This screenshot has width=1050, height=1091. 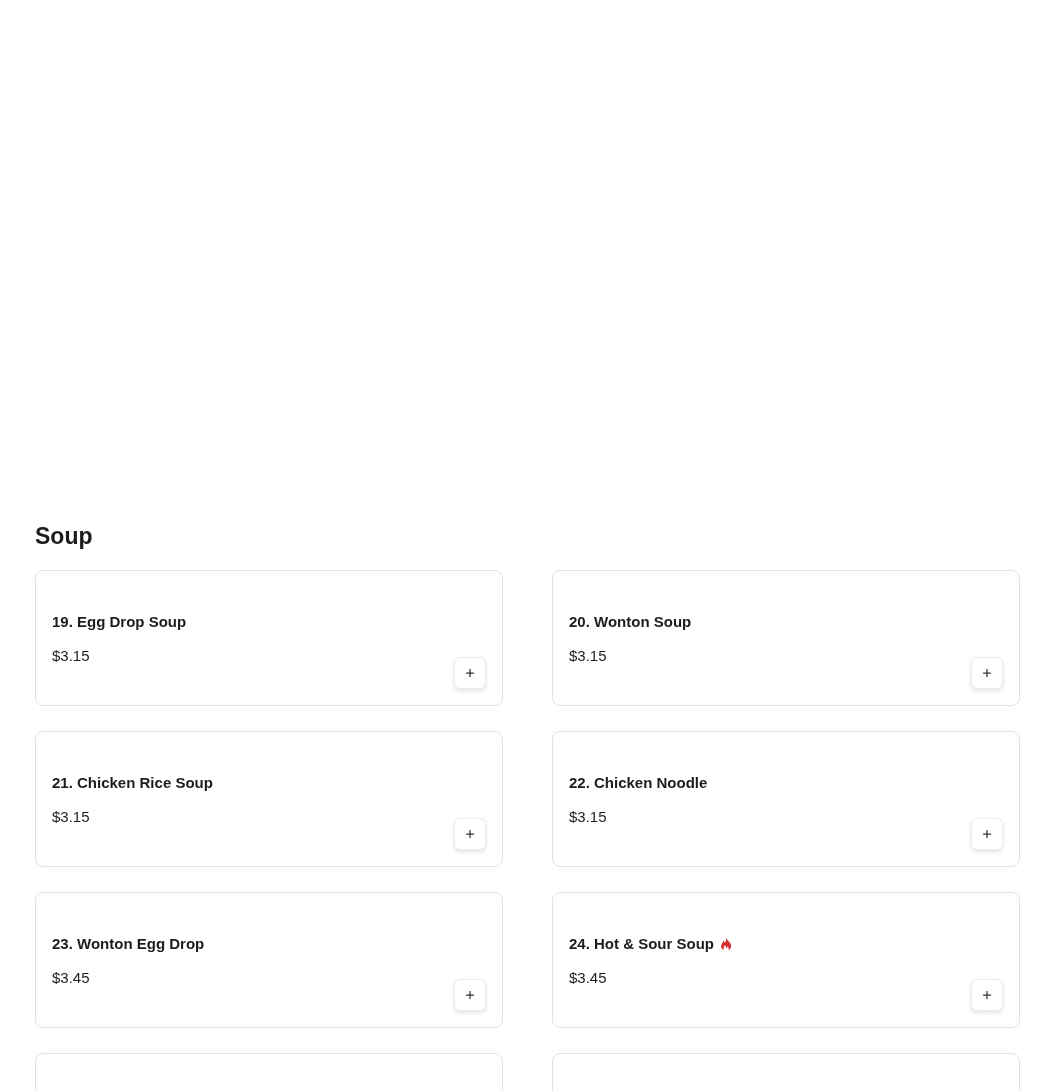 I want to click on menu-item-card: 19. Egg Drop Soup $3.15, so click(x=269, y=638).